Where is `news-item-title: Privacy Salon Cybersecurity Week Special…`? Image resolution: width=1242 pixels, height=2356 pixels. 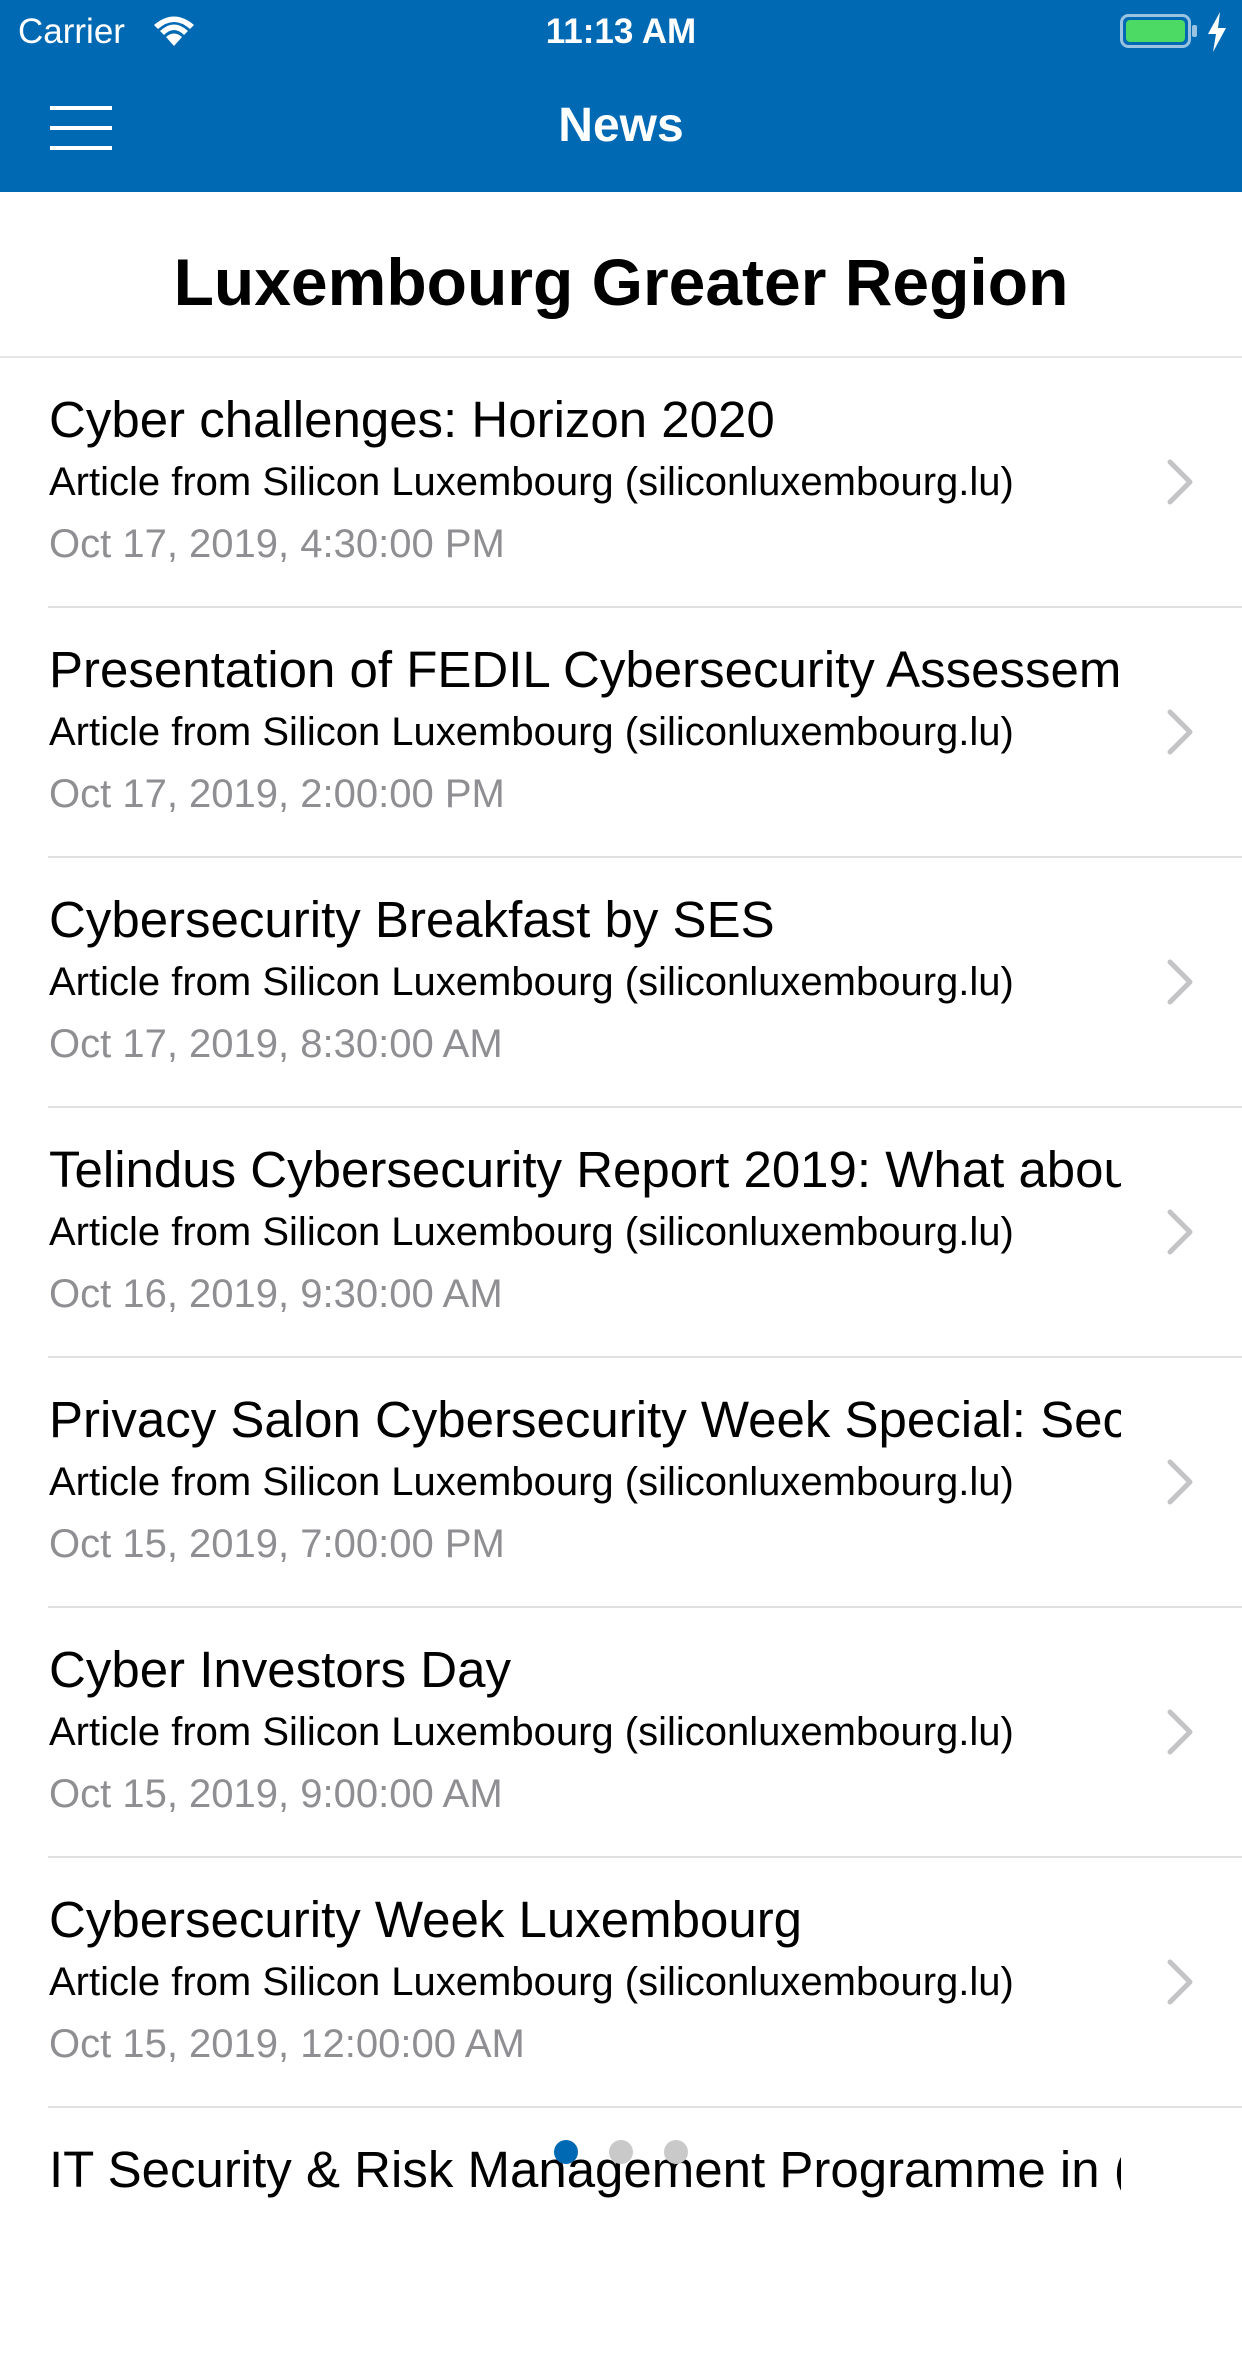
news-item-title: Privacy Salon Cybersecurity Week Special… is located at coordinates (585, 1419).